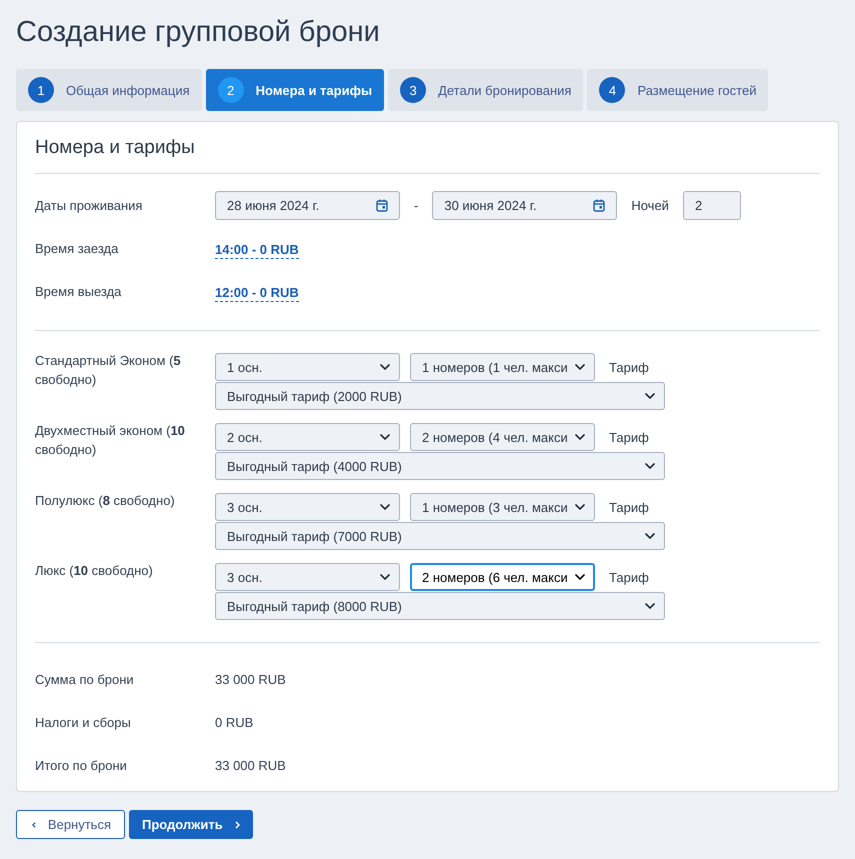 This screenshot has width=855, height=859. Describe the element at coordinates (94, 571) in the screenshot. I see `room-type-label: Люкс (10 свободно)` at that location.